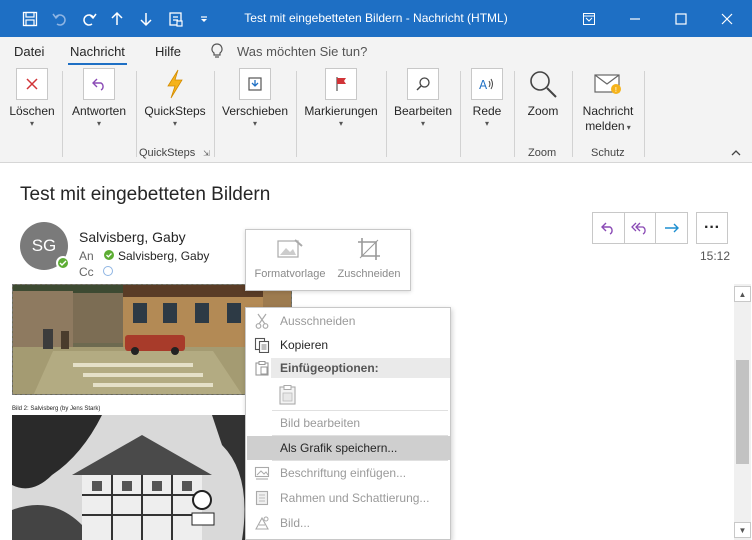 This screenshot has height=540, width=752. I want to click on move-button: Verschieben ▾, so click(255, 98).